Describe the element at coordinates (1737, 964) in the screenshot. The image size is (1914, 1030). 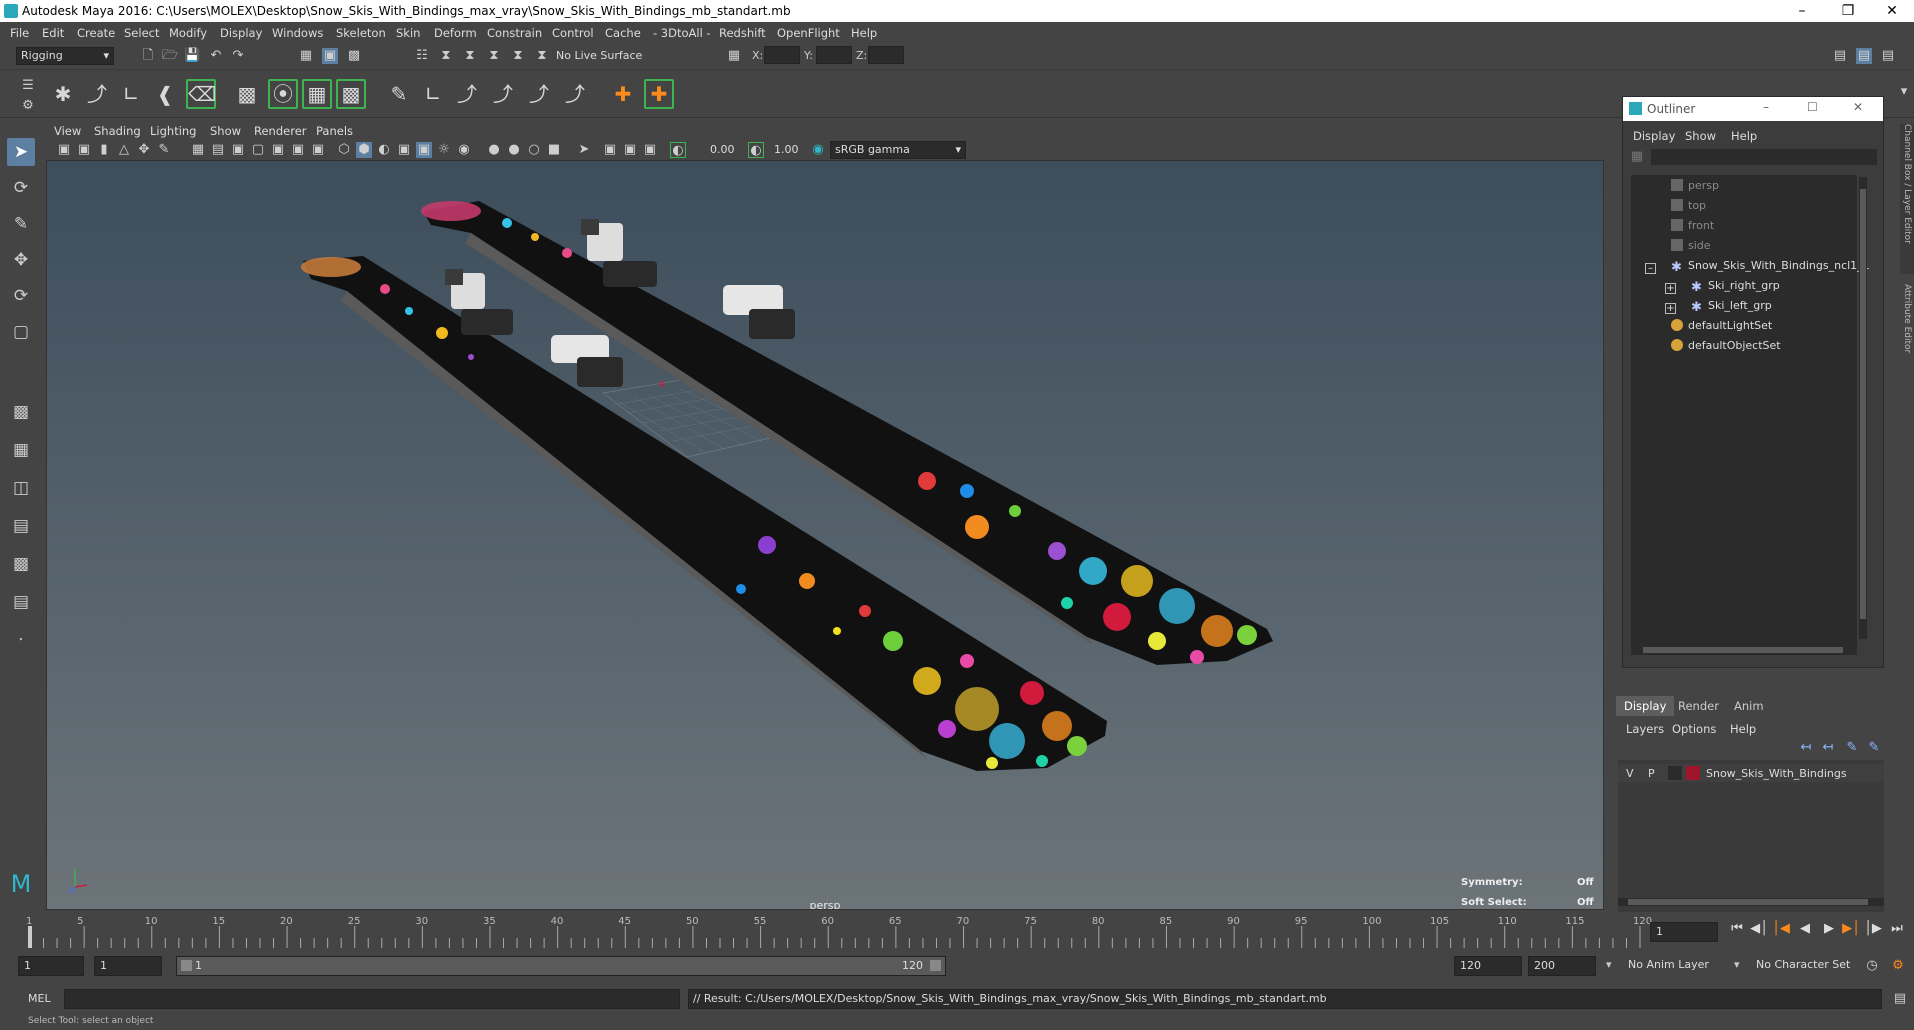
I see `chevron-down-icon: ▾` at that location.